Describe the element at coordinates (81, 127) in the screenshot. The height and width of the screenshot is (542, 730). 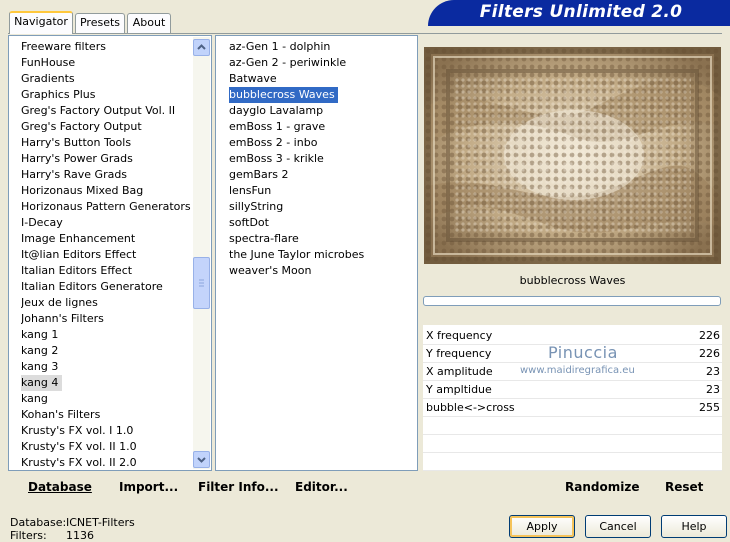
I see `category-item: Greg's Factory Output` at that location.